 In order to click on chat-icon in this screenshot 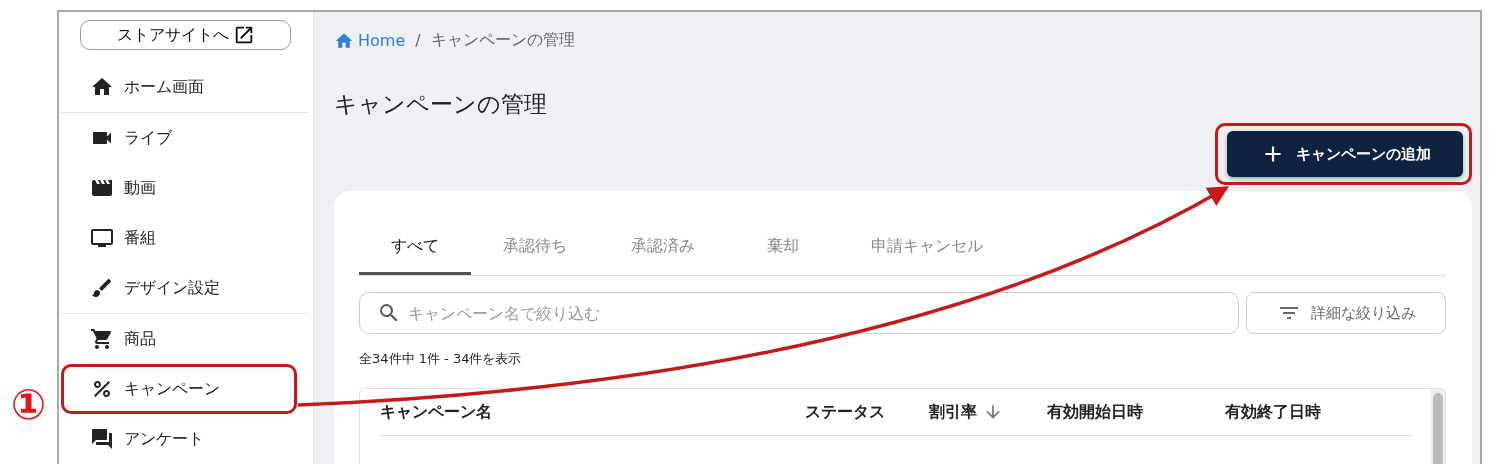, I will do `click(102, 439)`.